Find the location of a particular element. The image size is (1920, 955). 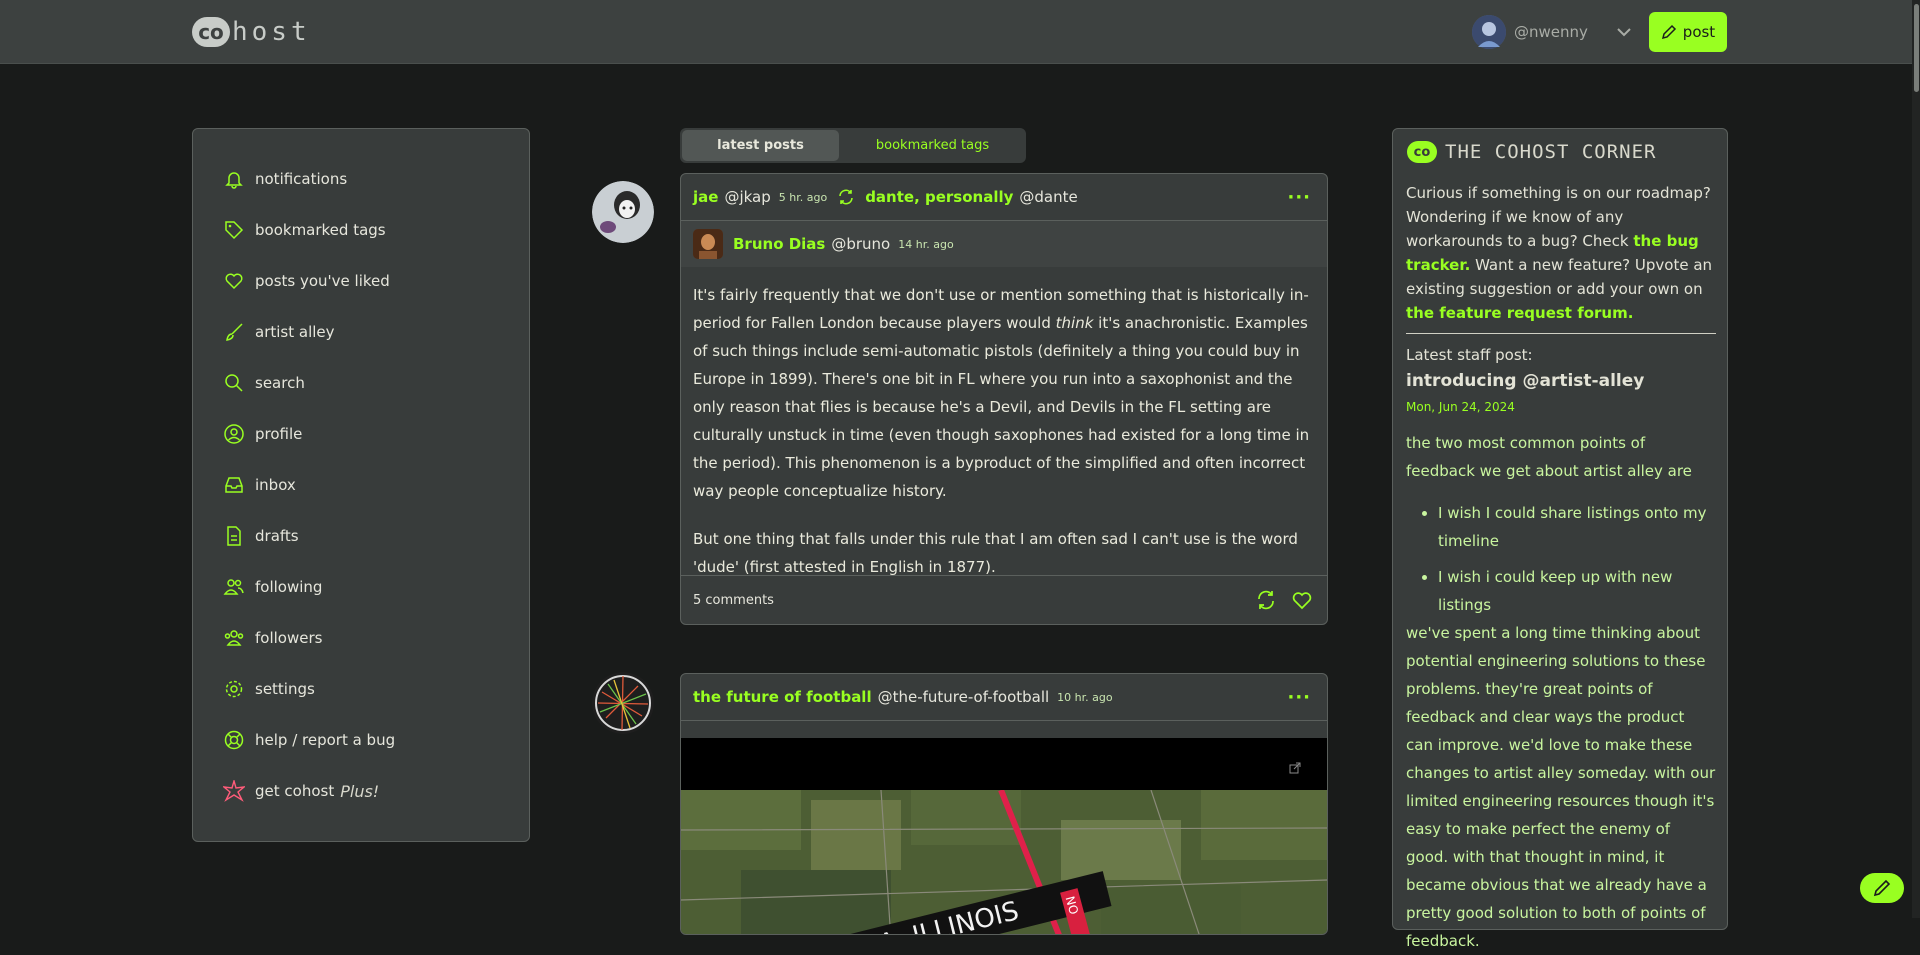

author-name: the future of football is located at coordinates (782, 697).